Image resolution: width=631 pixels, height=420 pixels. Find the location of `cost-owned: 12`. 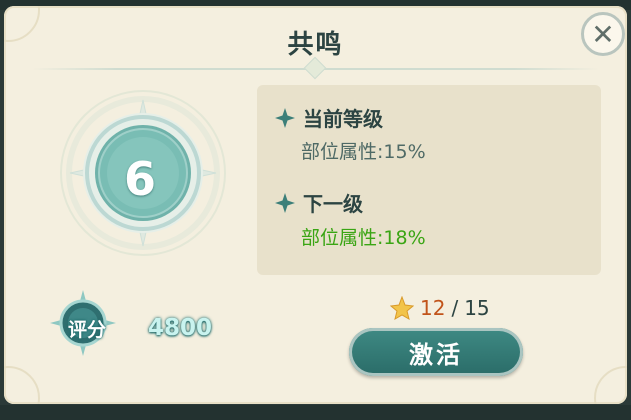

cost-owned: 12 is located at coordinates (433, 308).